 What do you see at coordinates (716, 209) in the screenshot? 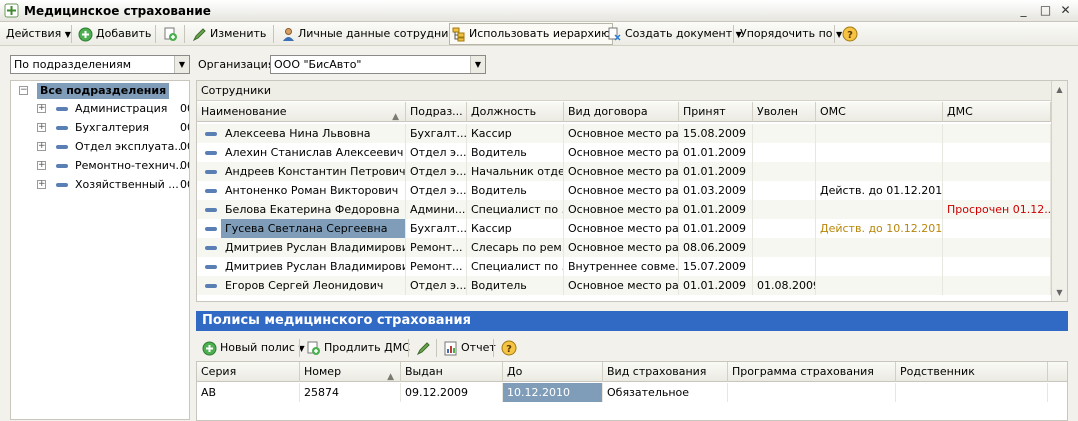
I see `table-cell: 01.01.2009` at bounding box center [716, 209].